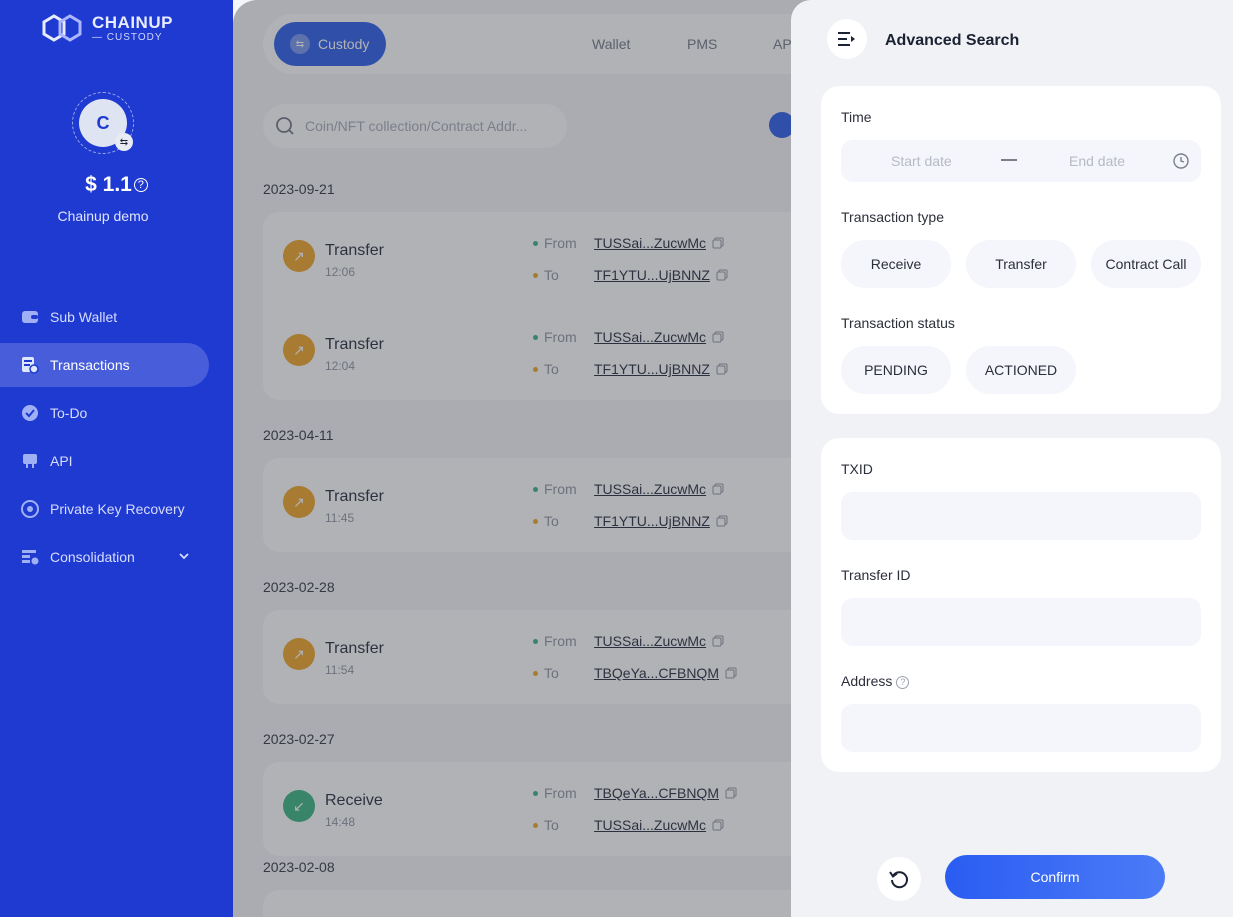  What do you see at coordinates (1021, 161) in the screenshot?
I see `date-range-picker: Start date End date` at bounding box center [1021, 161].